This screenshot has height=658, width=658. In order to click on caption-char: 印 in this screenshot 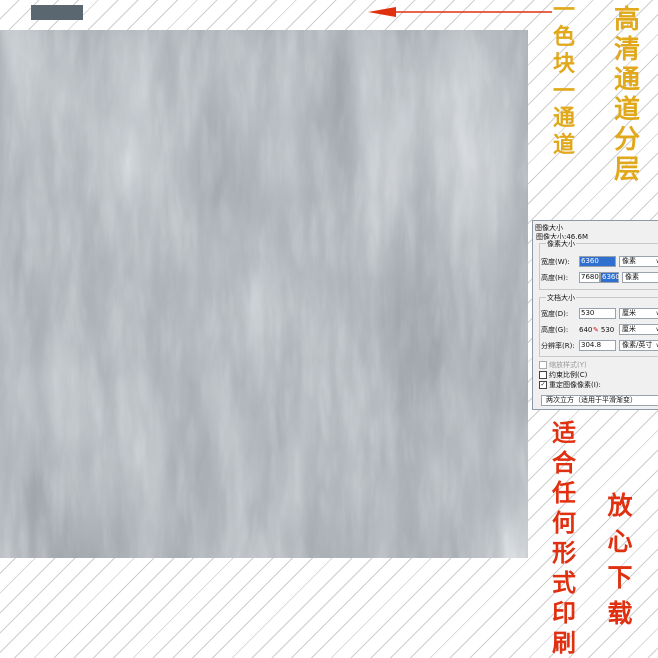, I will do `click(564, 612)`.